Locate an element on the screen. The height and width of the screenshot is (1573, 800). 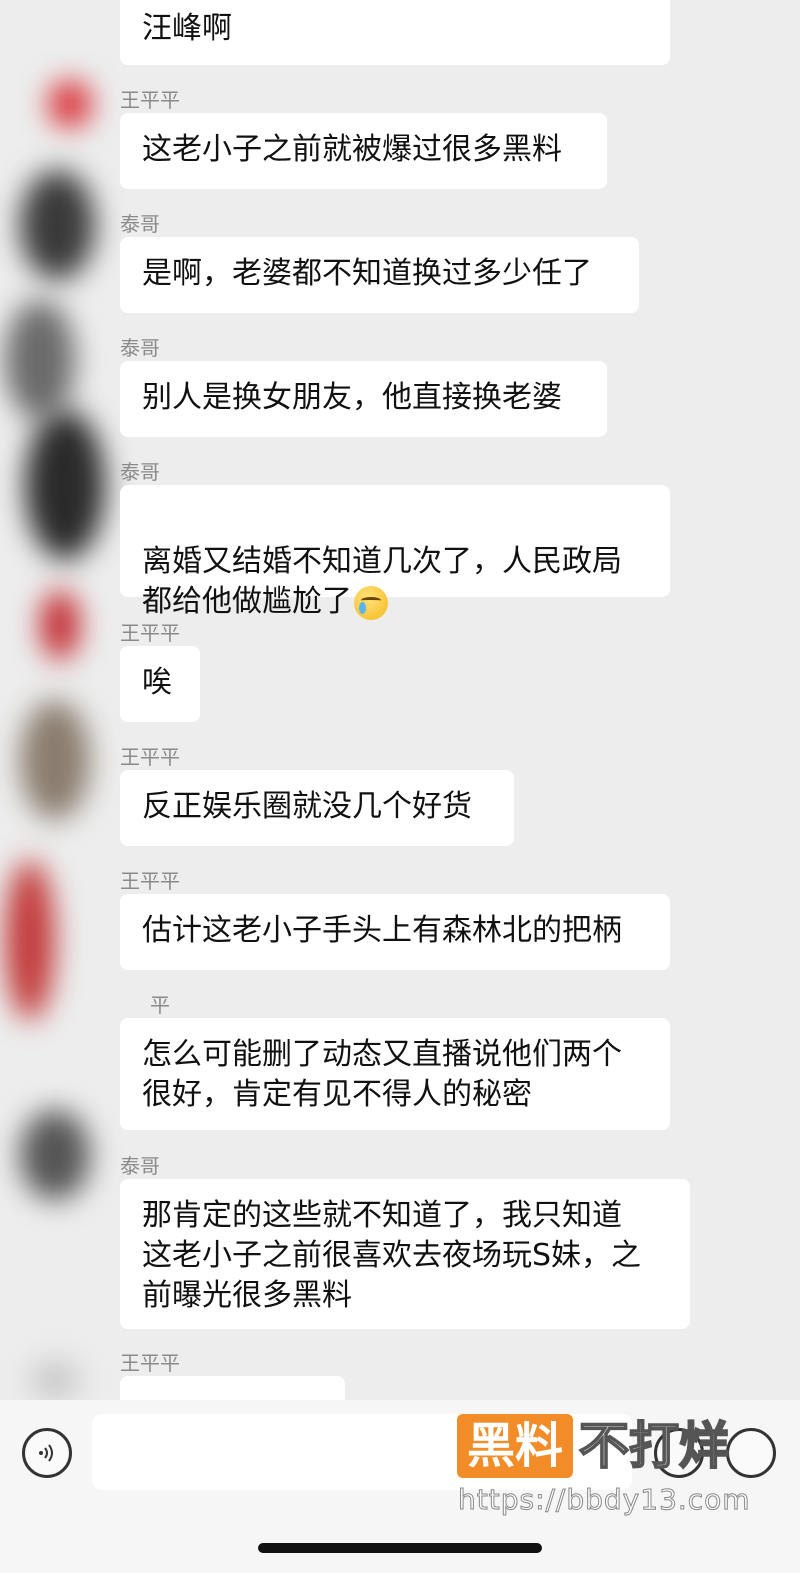
message-6: 王平平 反正娱乐圈就没几个好货 is located at coordinates (317, 795).